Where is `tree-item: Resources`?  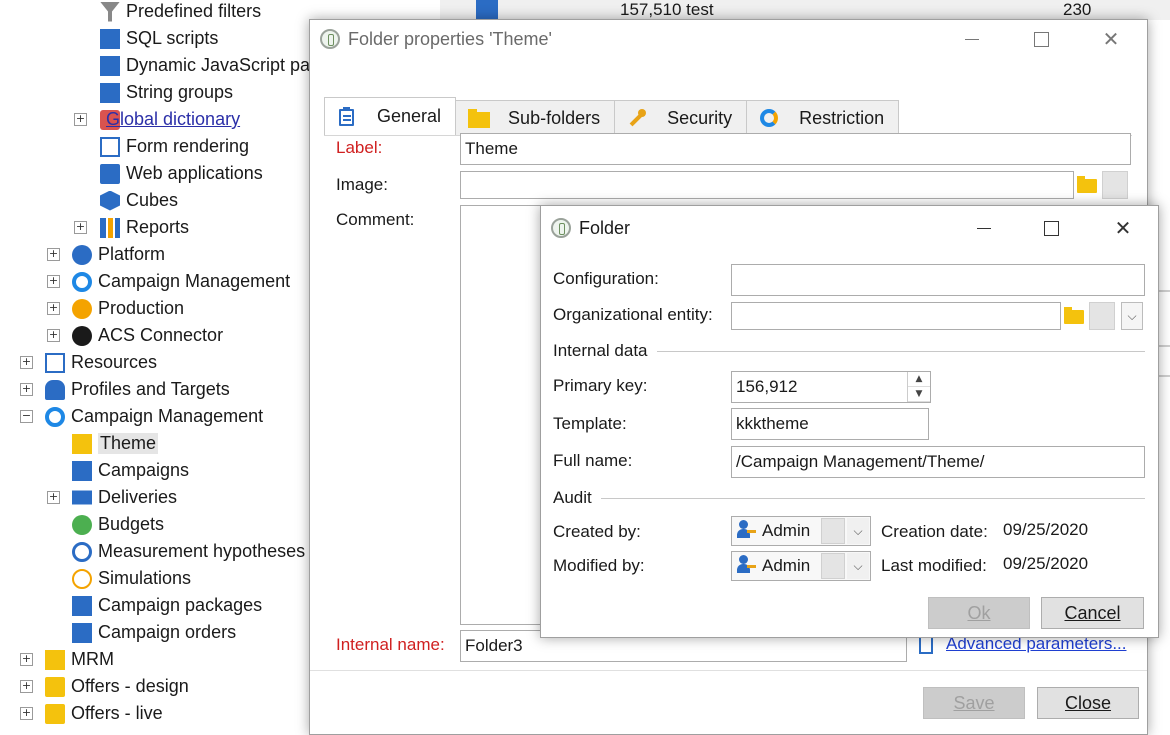
tree-item: Resources is located at coordinates (101, 362).